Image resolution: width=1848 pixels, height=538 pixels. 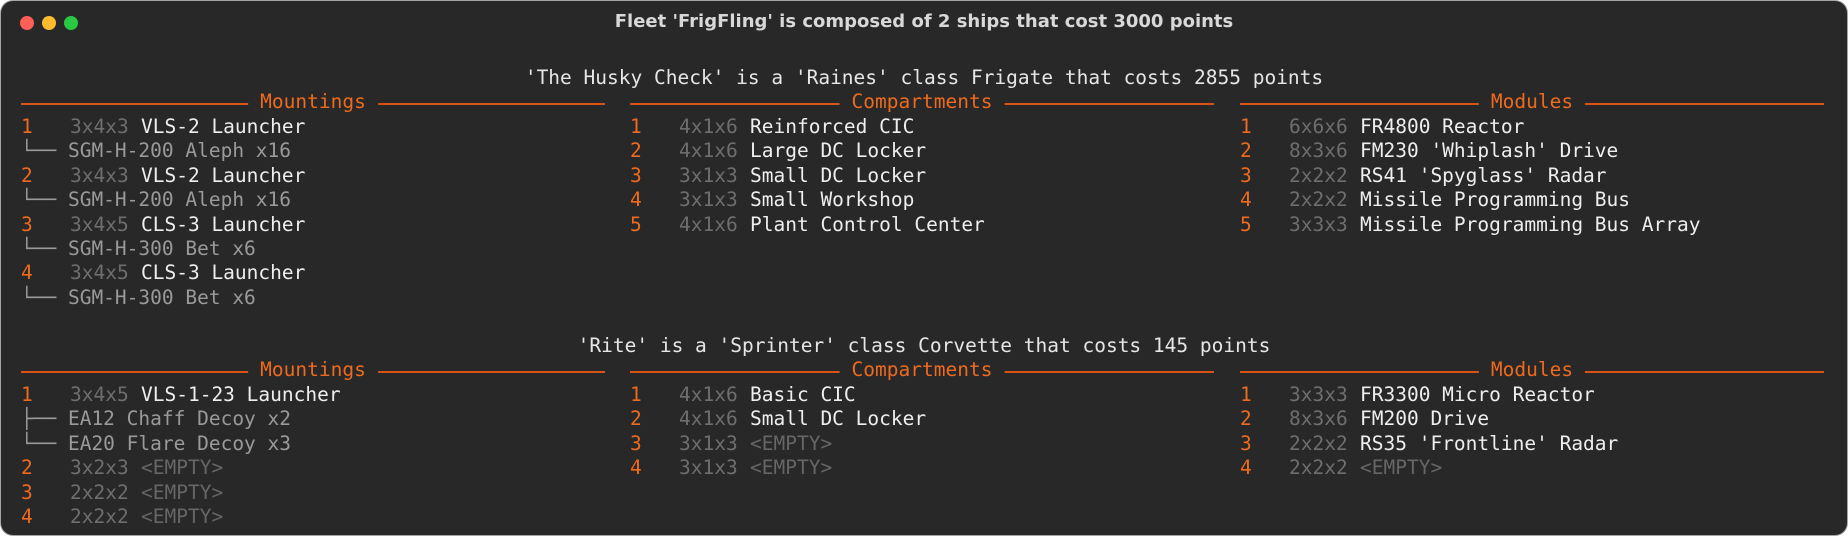 What do you see at coordinates (832, 126) in the screenshot?
I see `item-name: Reinforced CIC` at bounding box center [832, 126].